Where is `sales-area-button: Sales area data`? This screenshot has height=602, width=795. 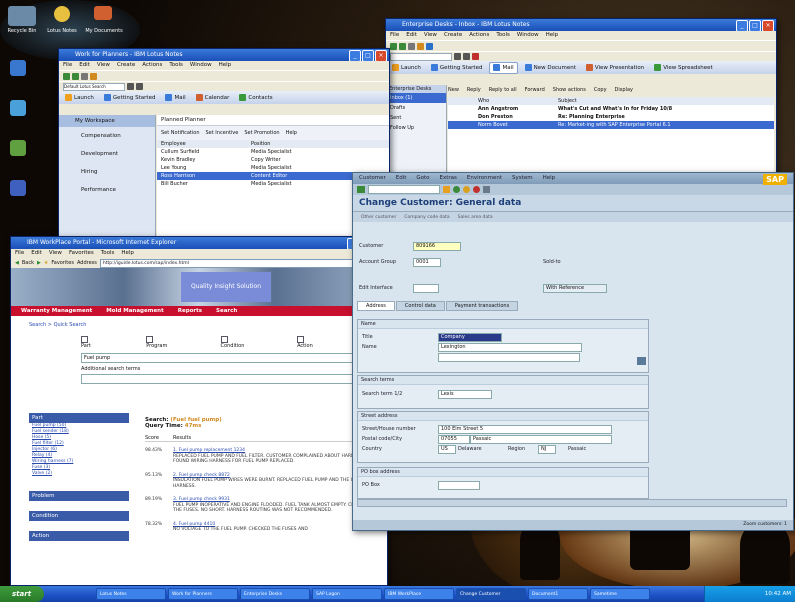
sales-area-button: Sales area data is located at coordinates (475, 217).